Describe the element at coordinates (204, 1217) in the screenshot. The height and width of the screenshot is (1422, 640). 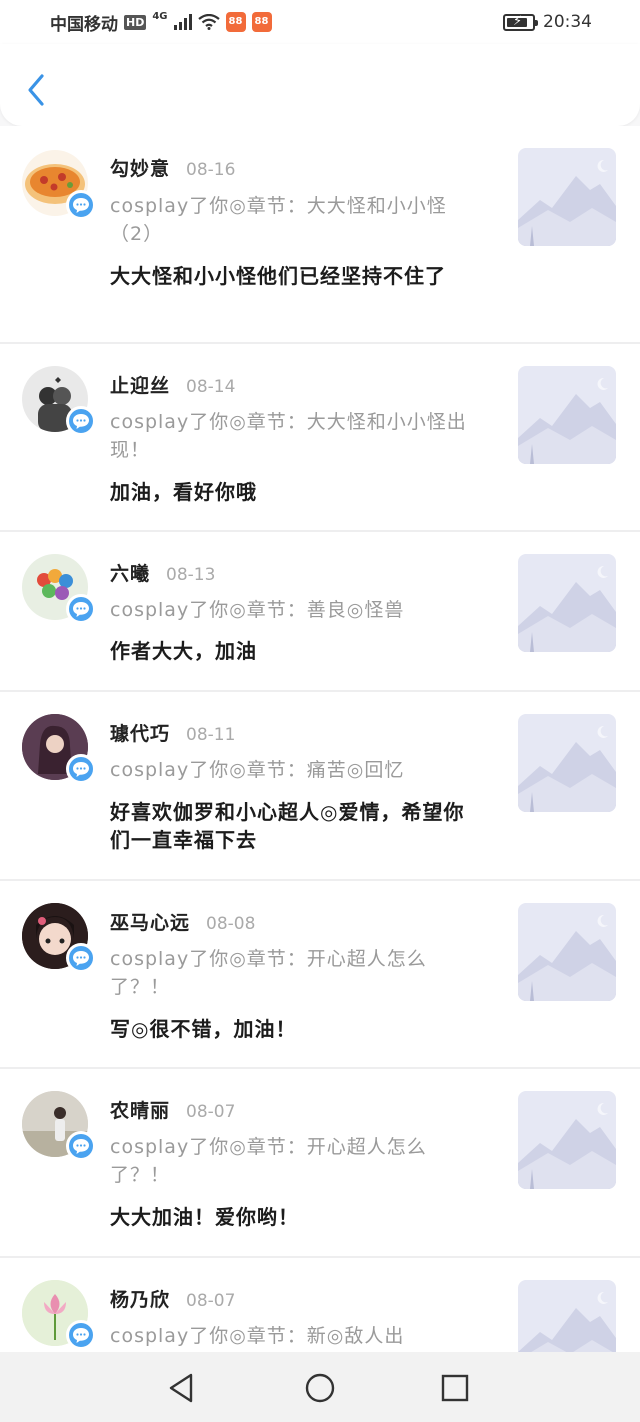
I see `comment-text: 大大加油！爱你哟！` at that location.